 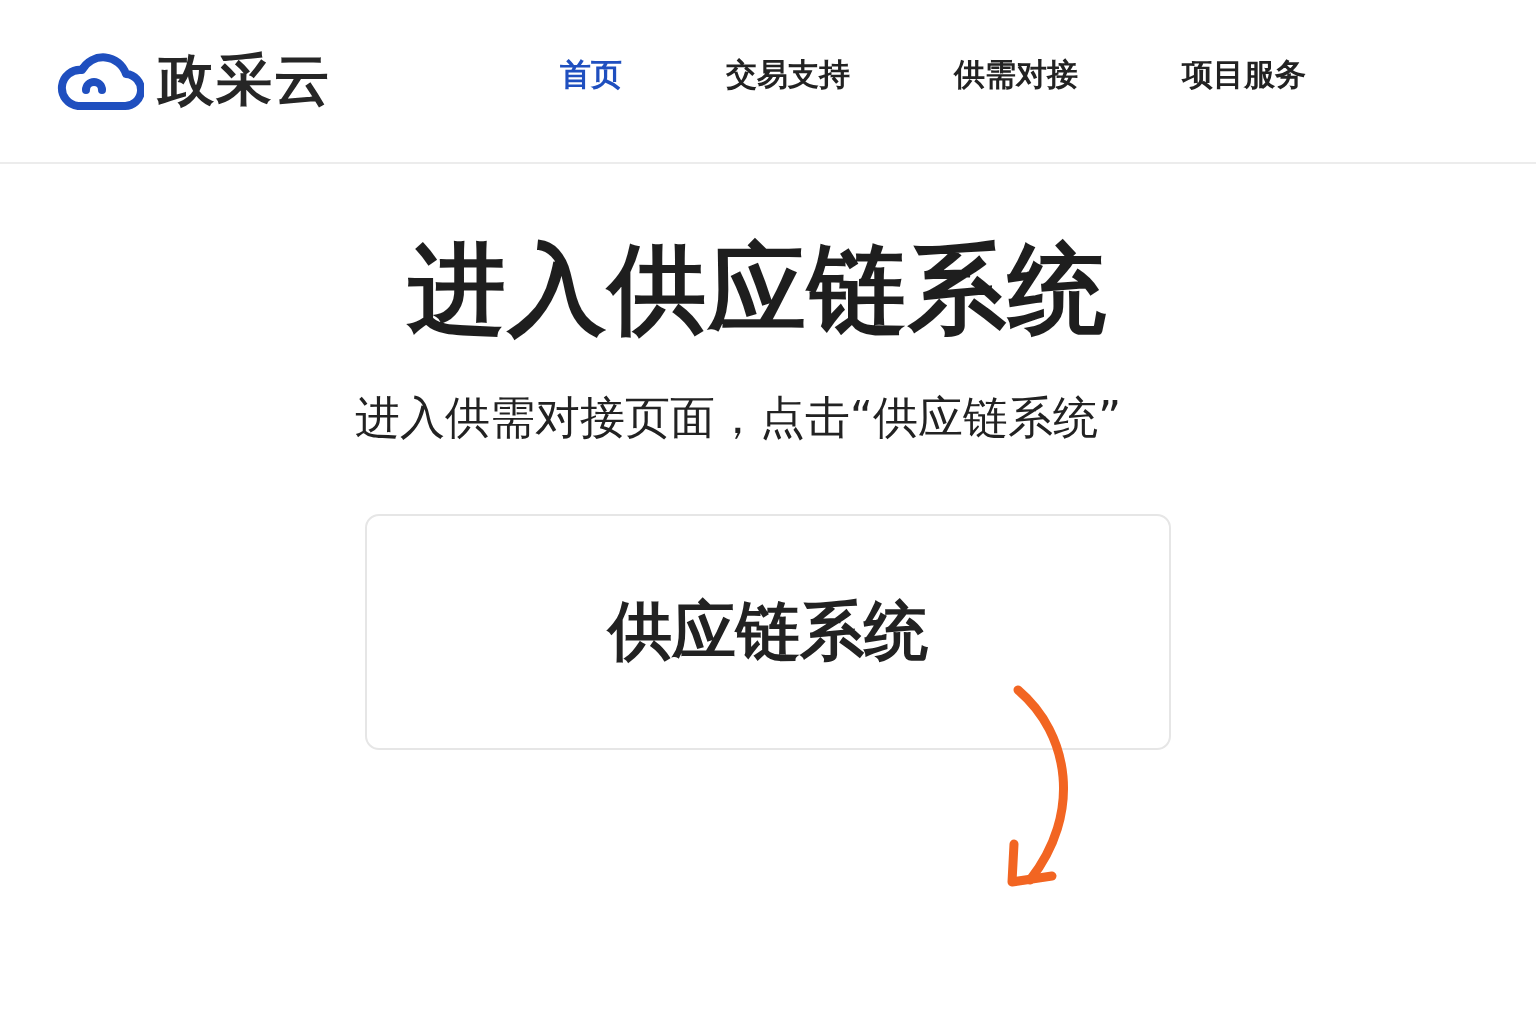 I want to click on instruction-text: 进入供需对接页面，点击“供应链系统”, so click(x=738, y=417).